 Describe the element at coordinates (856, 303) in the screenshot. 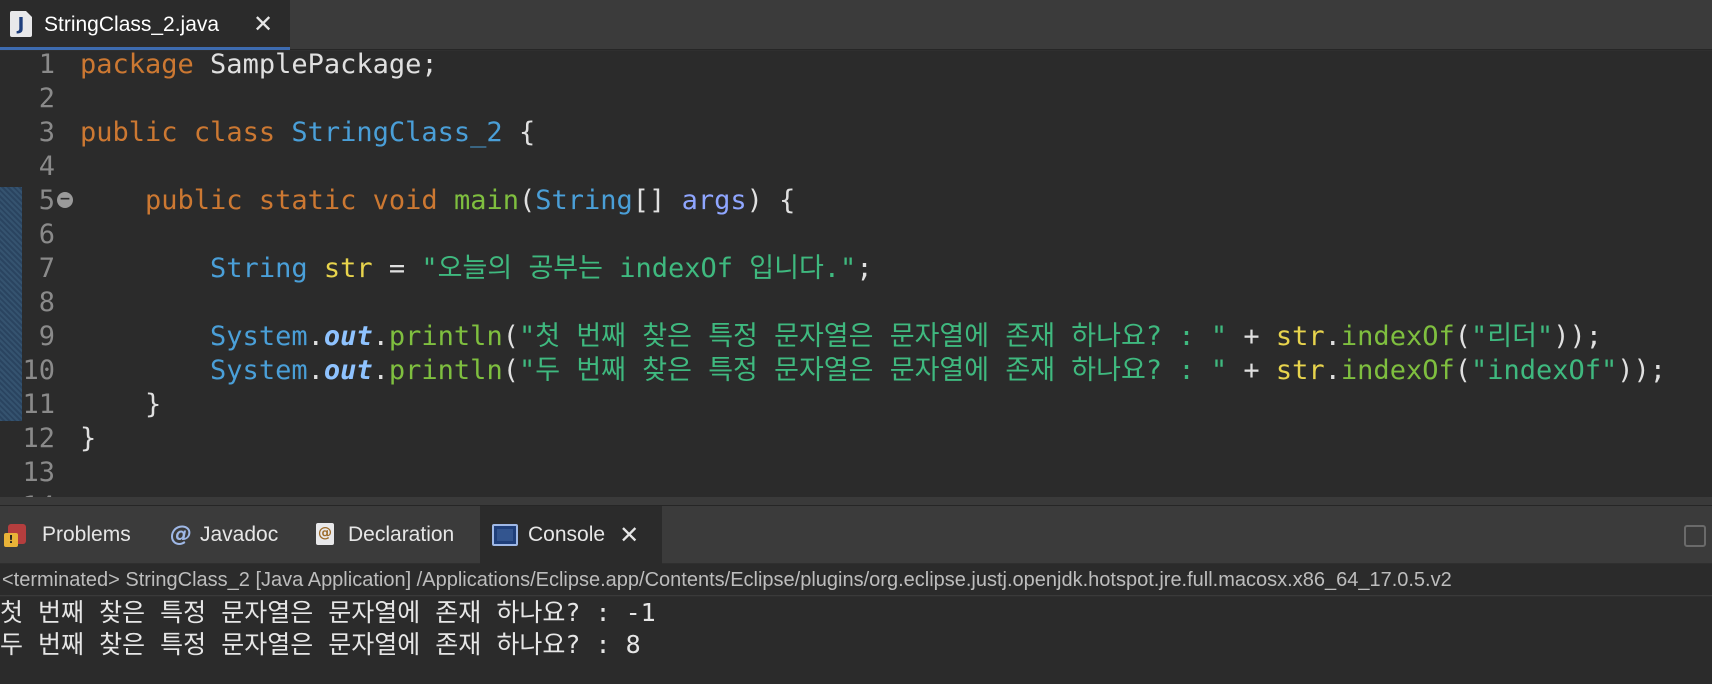

I see `code-line-8: 8` at that location.